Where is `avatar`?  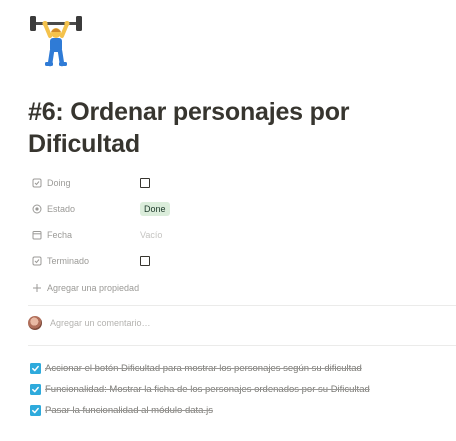 avatar is located at coordinates (35, 323).